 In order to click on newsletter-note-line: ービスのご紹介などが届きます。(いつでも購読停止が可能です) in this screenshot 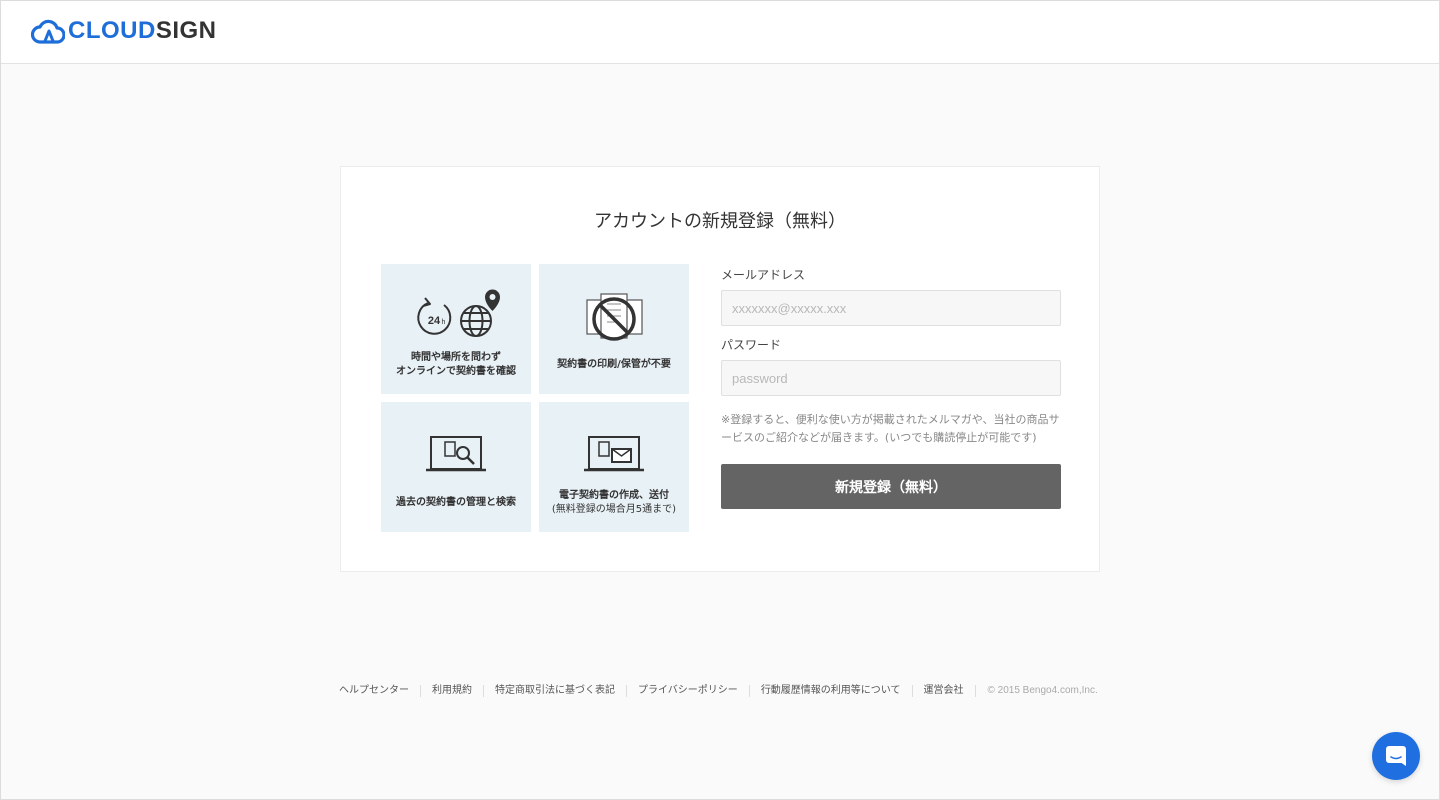, I will do `click(879, 437)`.